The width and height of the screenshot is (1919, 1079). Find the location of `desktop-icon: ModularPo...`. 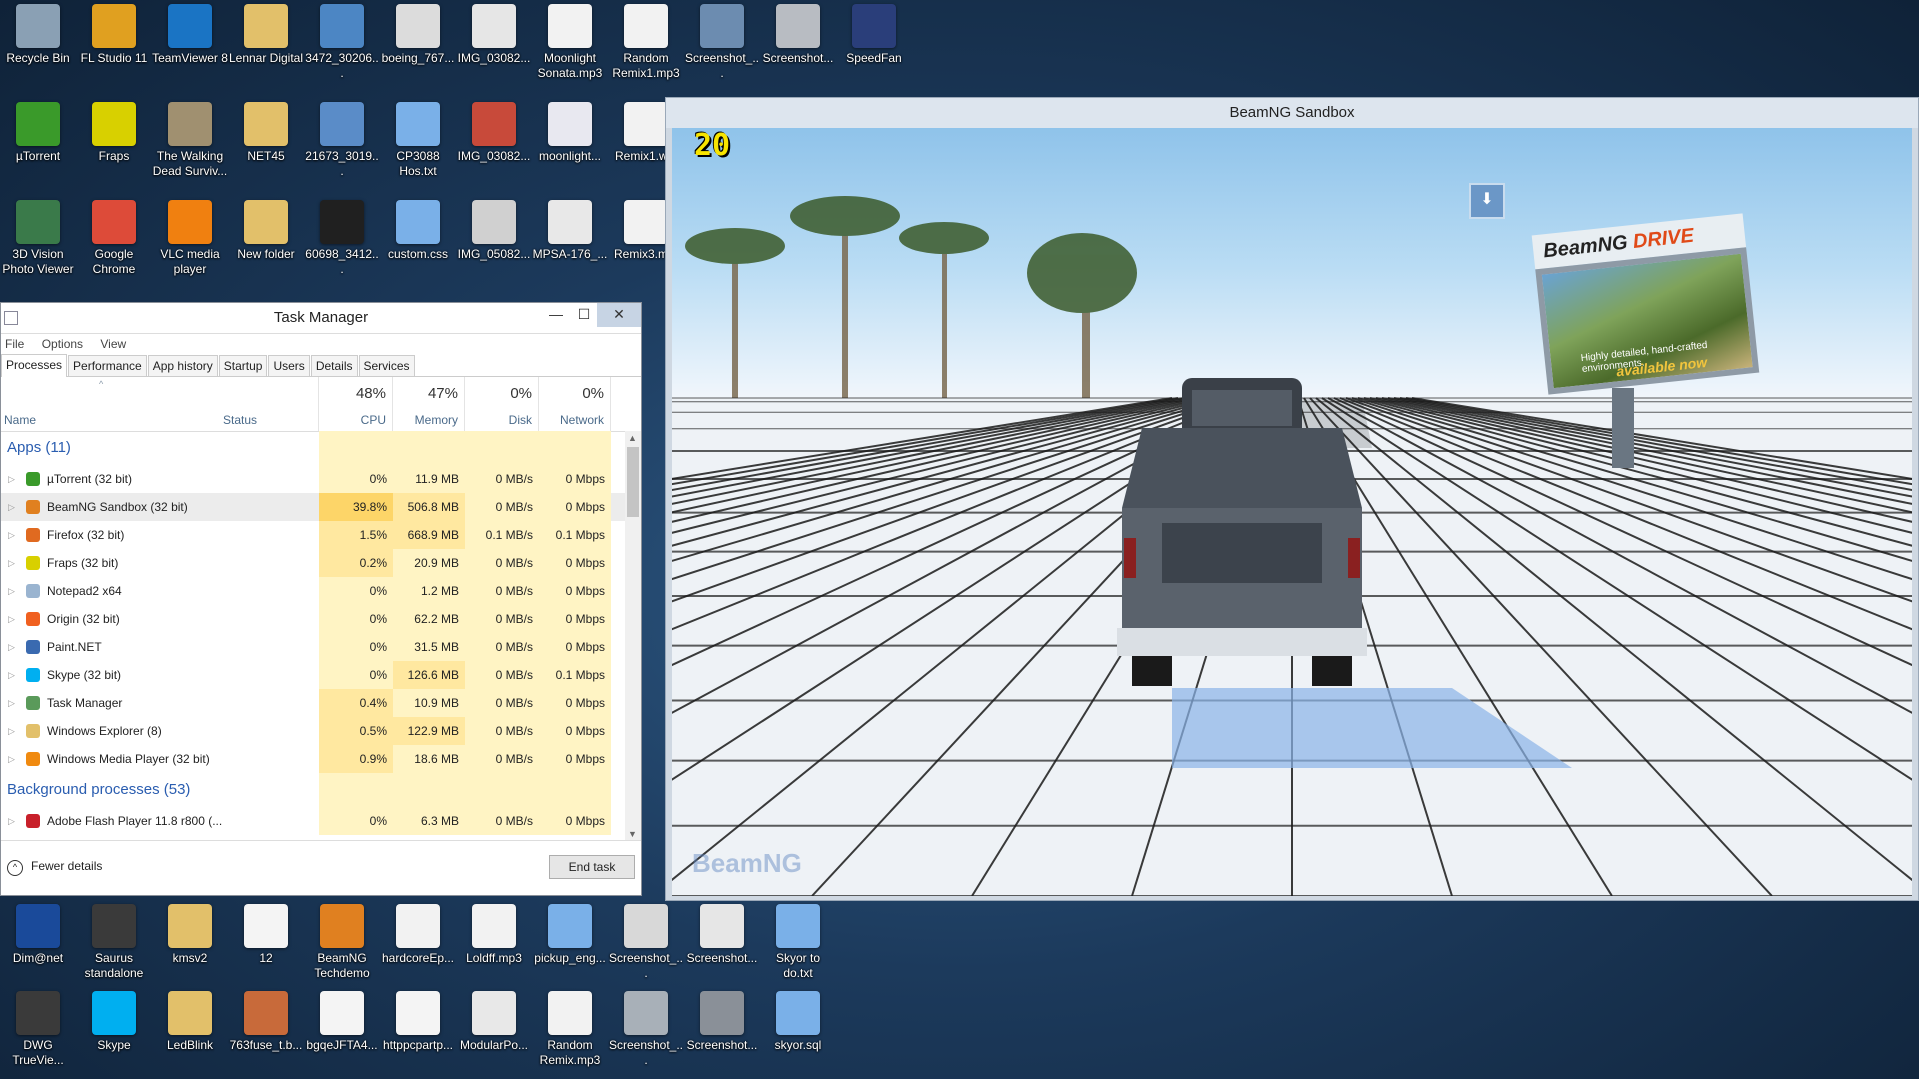

desktop-icon: ModularPo... is located at coordinates (494, 1020).